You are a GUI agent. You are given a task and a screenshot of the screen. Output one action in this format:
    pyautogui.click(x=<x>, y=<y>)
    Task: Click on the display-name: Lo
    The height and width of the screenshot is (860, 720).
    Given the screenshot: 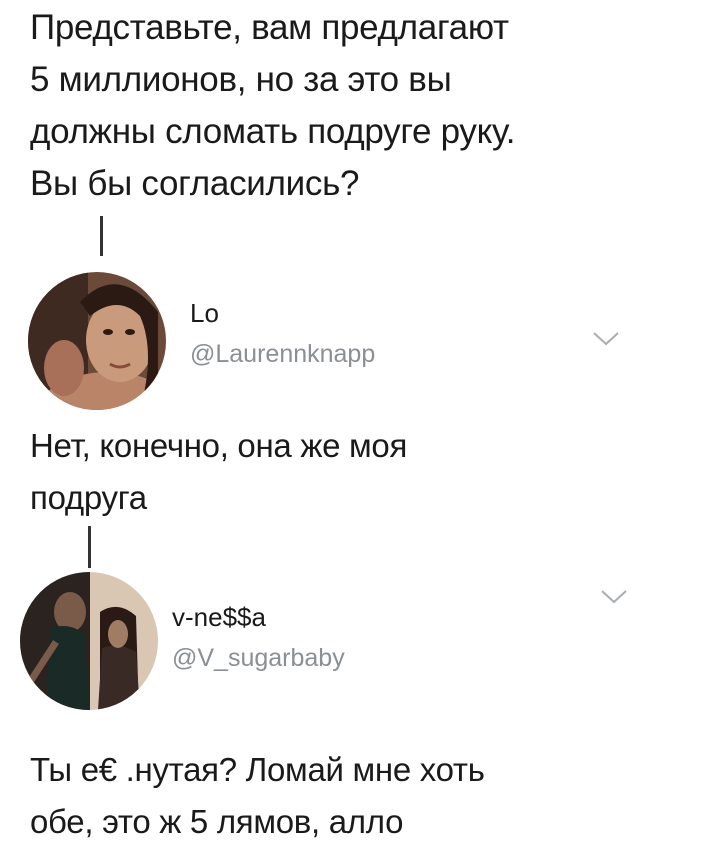 What is the action you would take?
    pyautogui.click(x=204, y=313)
    